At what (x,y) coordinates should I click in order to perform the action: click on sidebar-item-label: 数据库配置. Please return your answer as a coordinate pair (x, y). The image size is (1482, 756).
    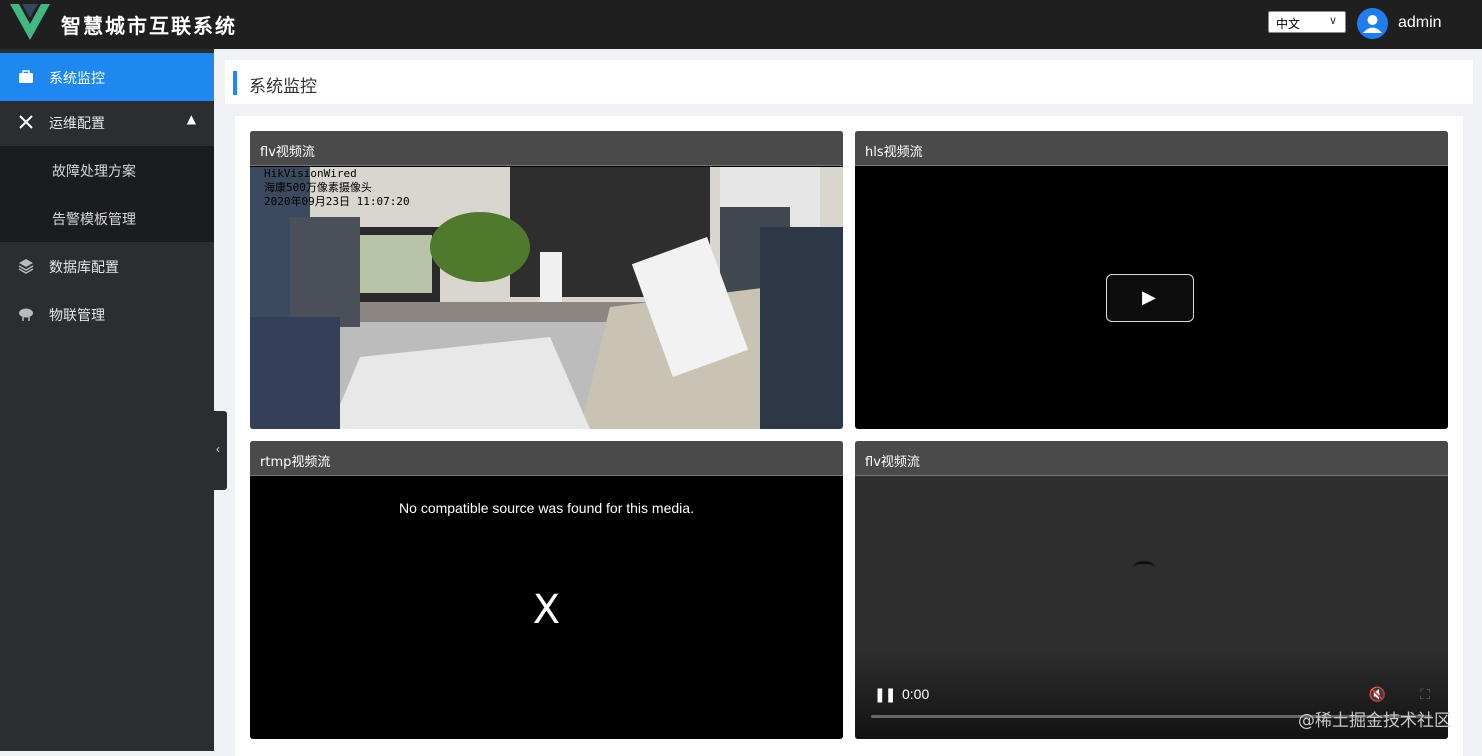
    Looking at the image, I should click on (84, 268).